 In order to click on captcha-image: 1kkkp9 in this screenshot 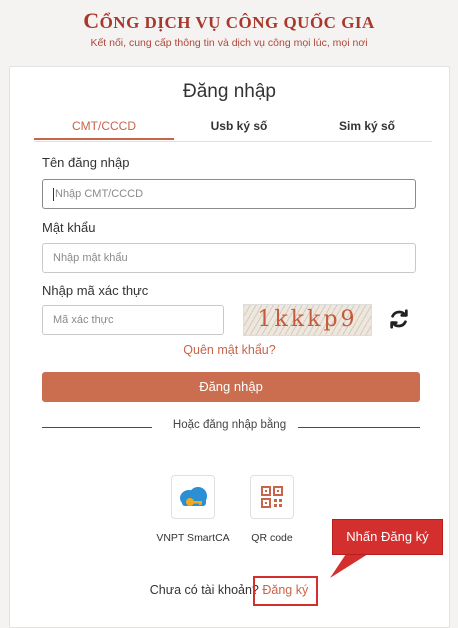, I will do `click(307, 320)`.